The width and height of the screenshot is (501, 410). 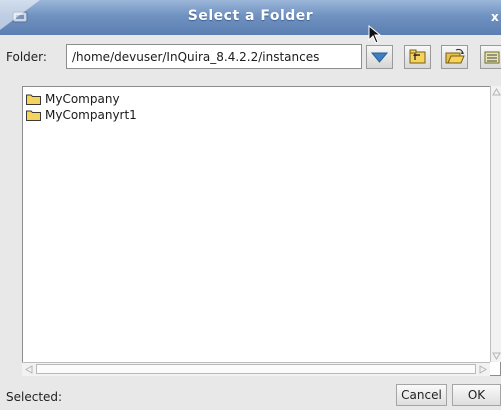 What do you see at coordinates (34, 397) in the screenshot?
I see `selected-label: Selected:` at bounding box center [34, 397].